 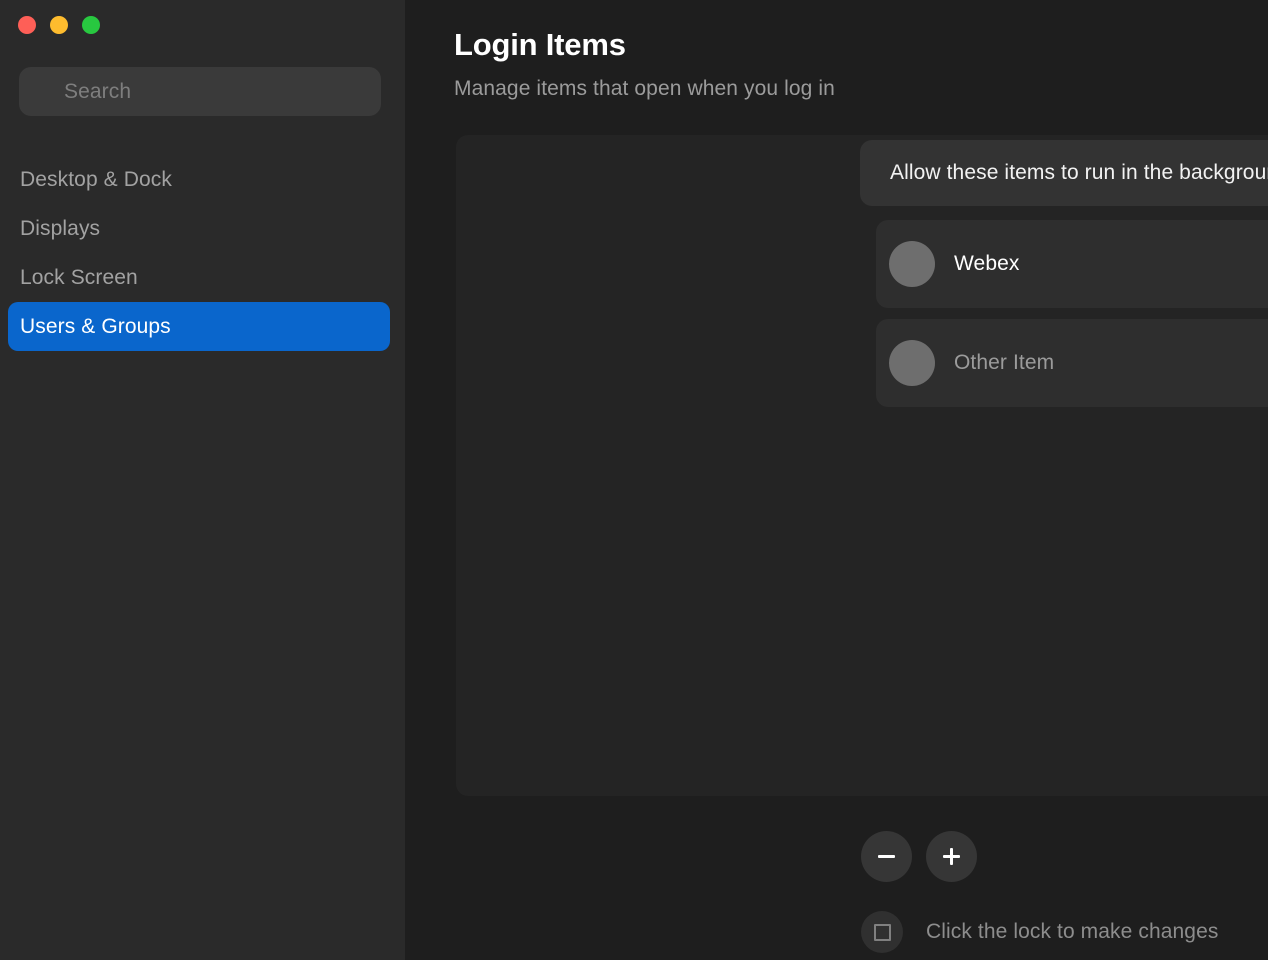 What do you see at coordinates (199, 277) in the screenshot?
I see `sidebar-item-lock-screen: Lock Screen` at bounding box center [199, 277].